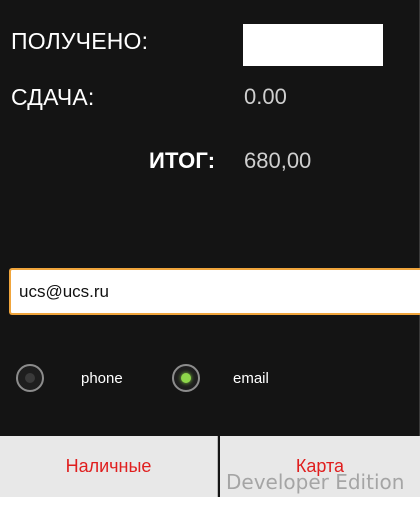 The width and height of the screenshot is (420, 507). What do you see at coordinates (278, 160) in the screenshot?
I see `total-value: 680,00` at bounding box center [278, 160].